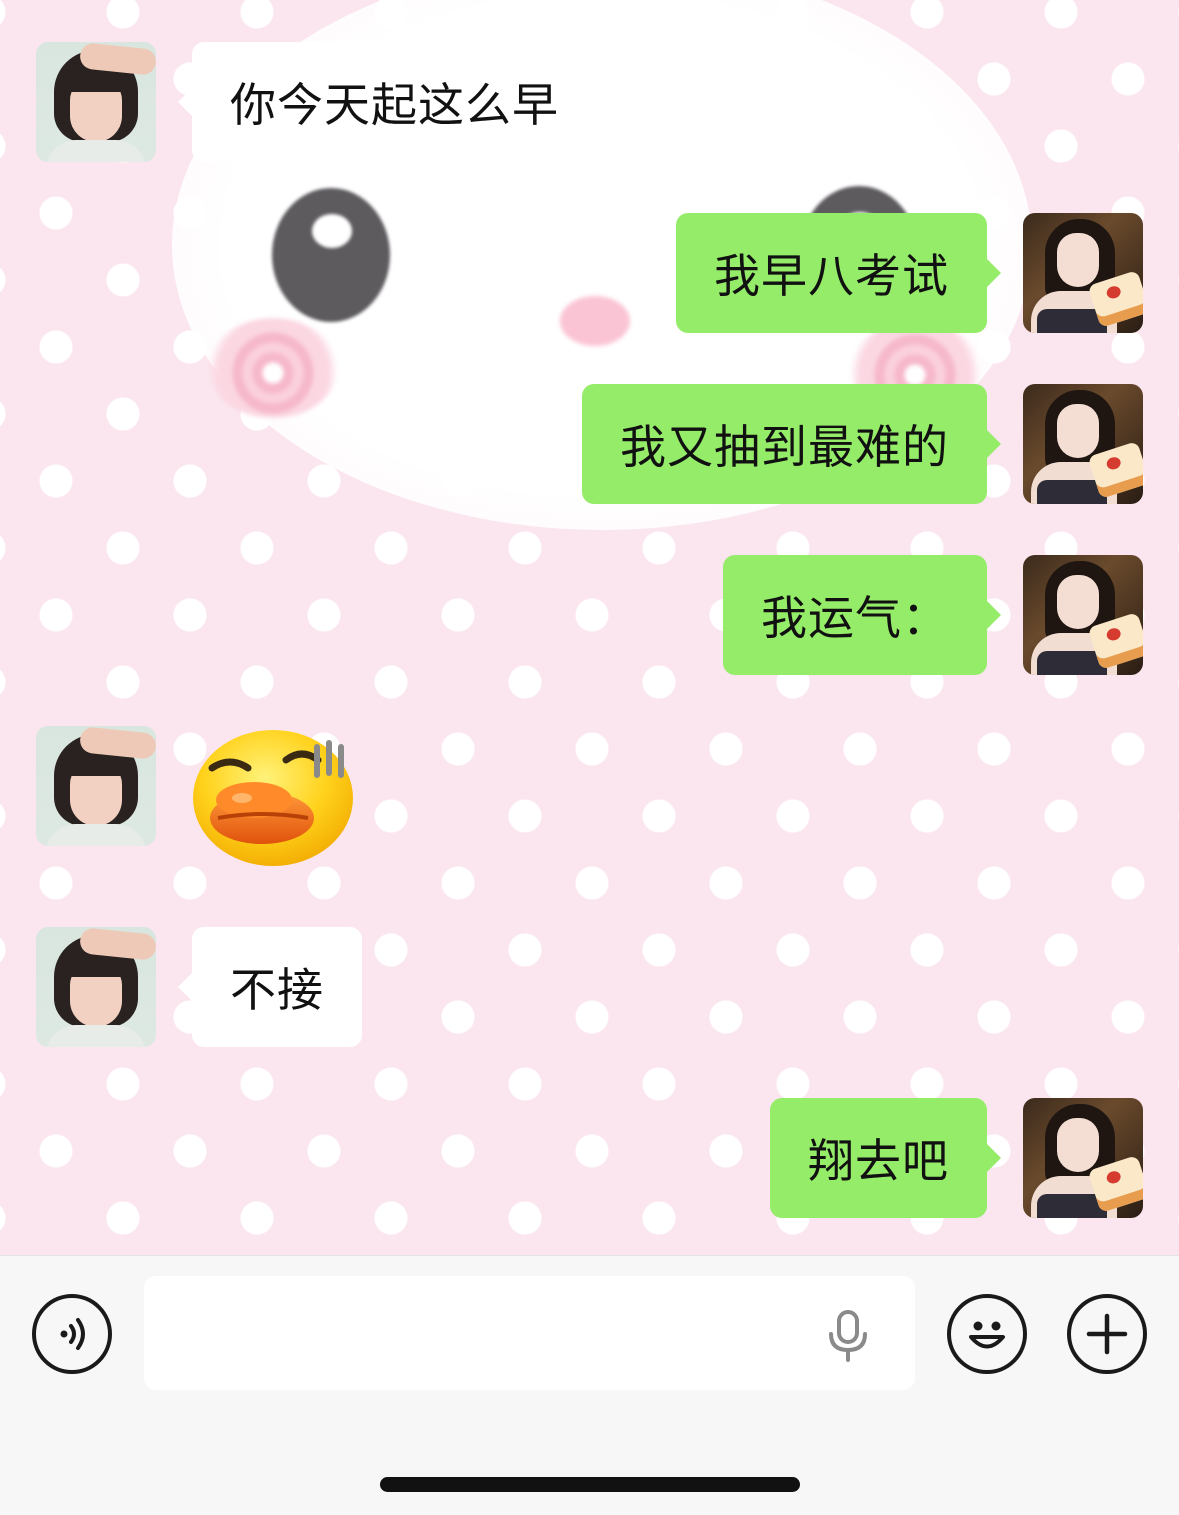 This screenshot has height=1515, width=1179. I want to click on plus-icon, so click(1107, 1334).